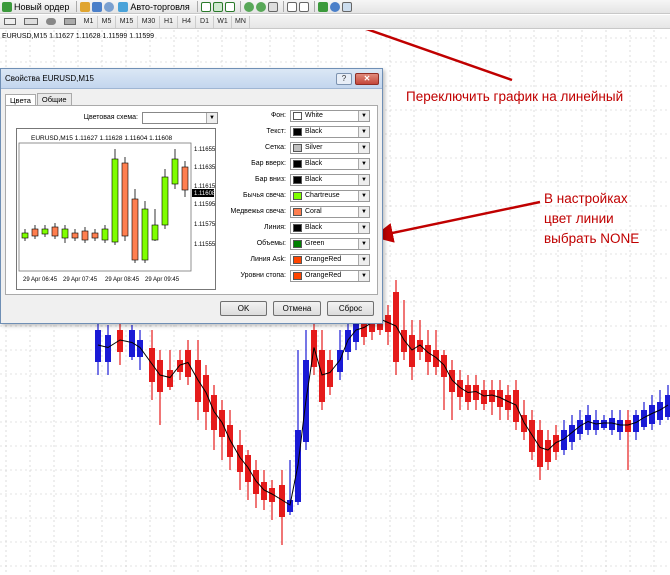 This screenshot has height=575, width=670. What do you see at coordinates (97, 6) in the screenshot?
I see `history-icon` at bounding box center [97, 6].